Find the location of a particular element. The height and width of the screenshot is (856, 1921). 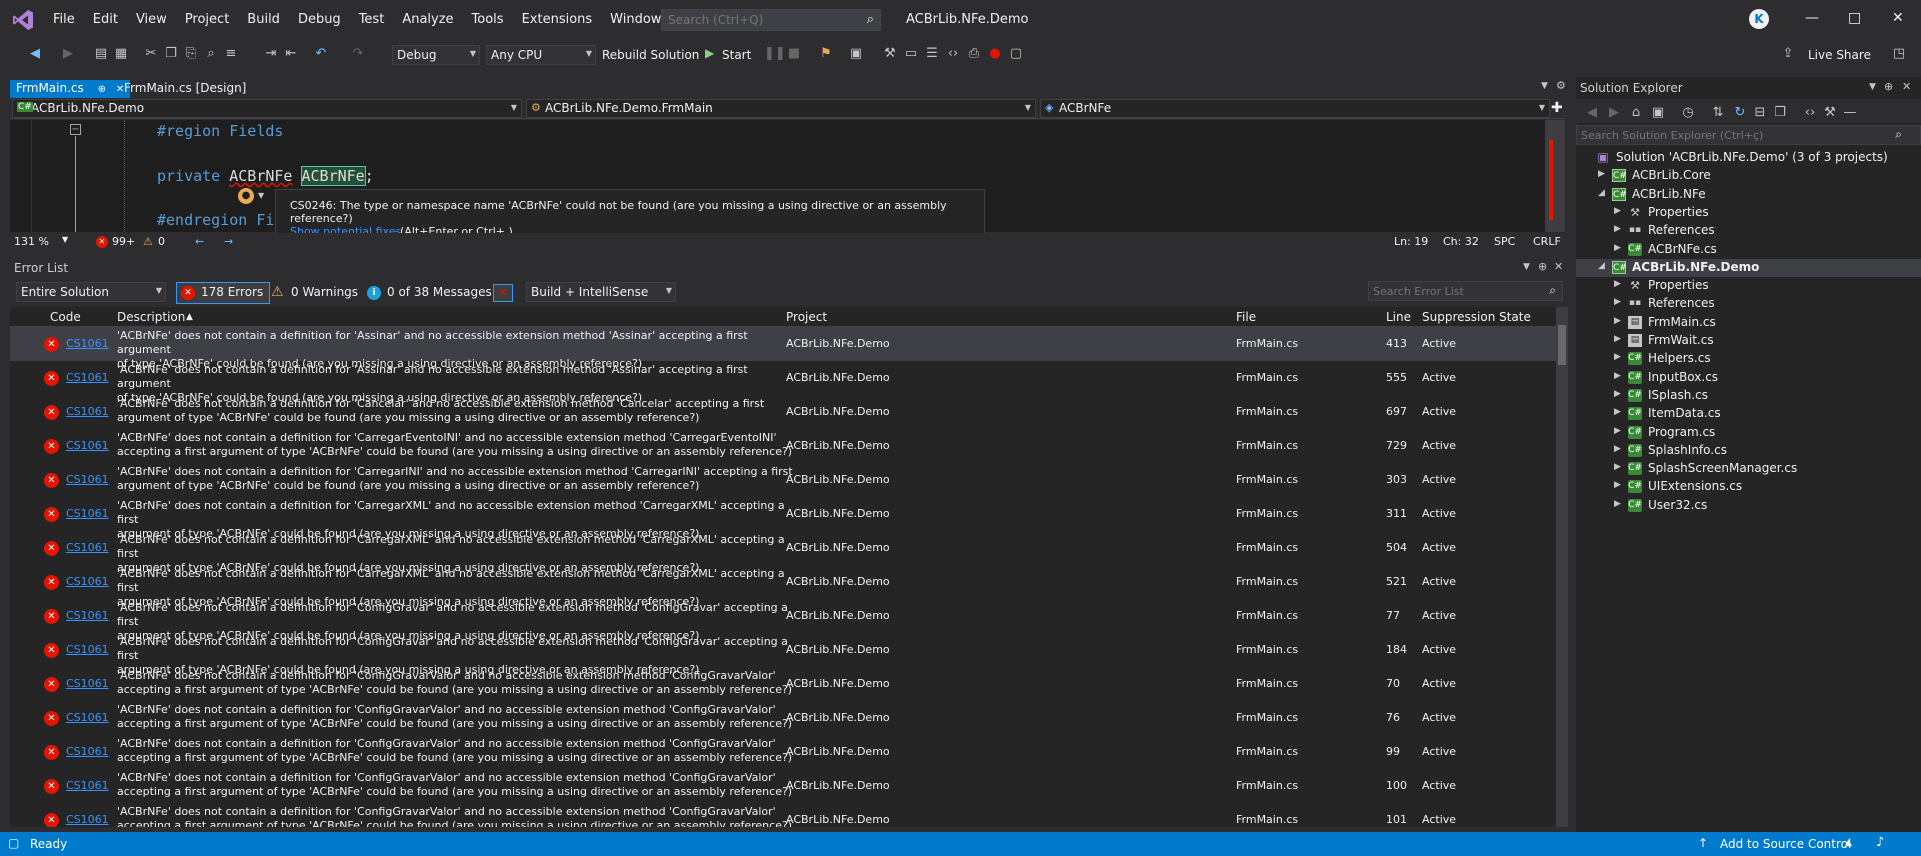

tab-dropdown-icon: ▼ is located at coordinates (1544, 86).